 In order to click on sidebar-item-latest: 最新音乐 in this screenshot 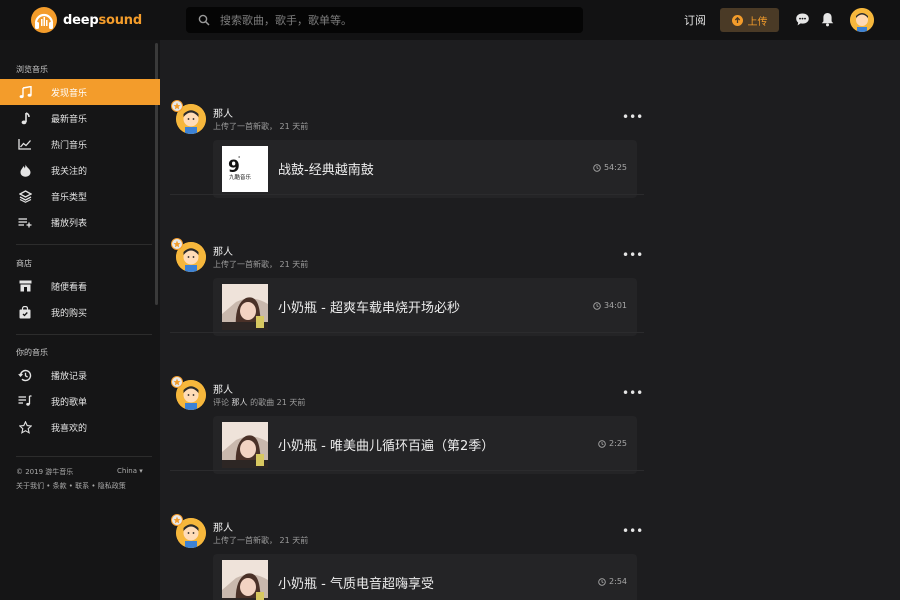, I will do `click(80, 118)`.